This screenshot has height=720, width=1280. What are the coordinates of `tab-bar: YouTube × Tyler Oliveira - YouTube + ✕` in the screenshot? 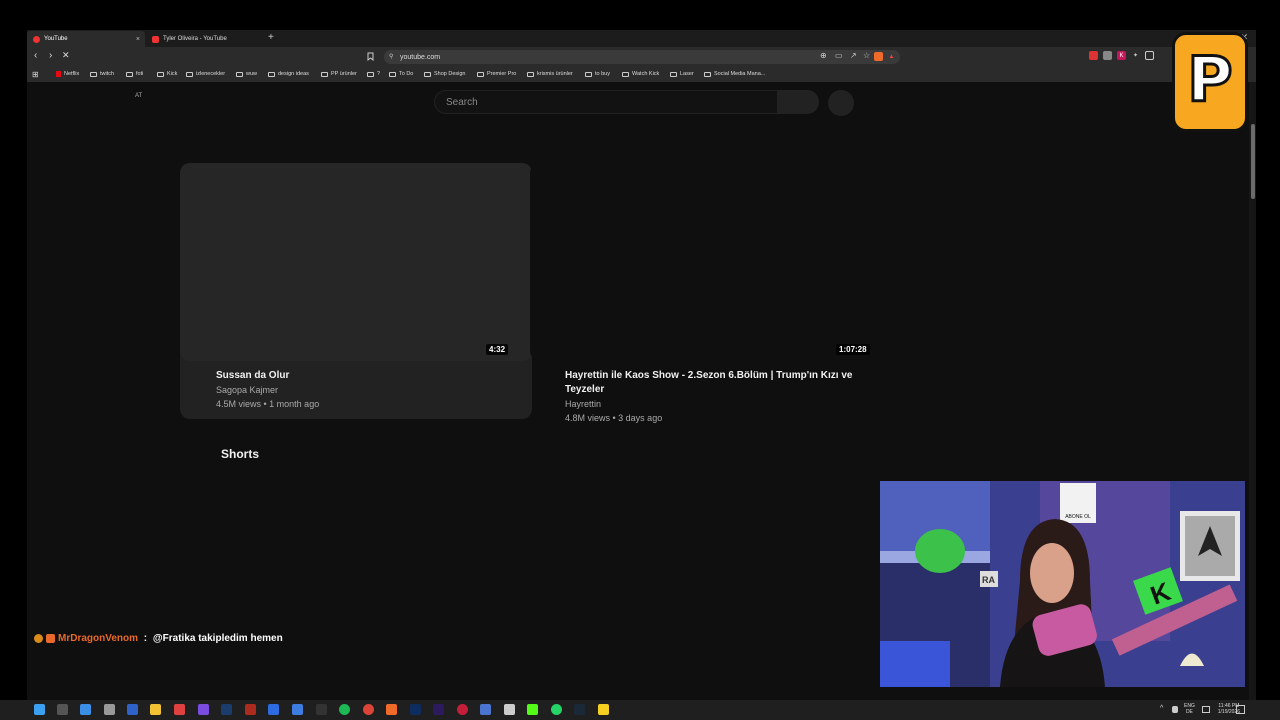 It's located at (641, 38).